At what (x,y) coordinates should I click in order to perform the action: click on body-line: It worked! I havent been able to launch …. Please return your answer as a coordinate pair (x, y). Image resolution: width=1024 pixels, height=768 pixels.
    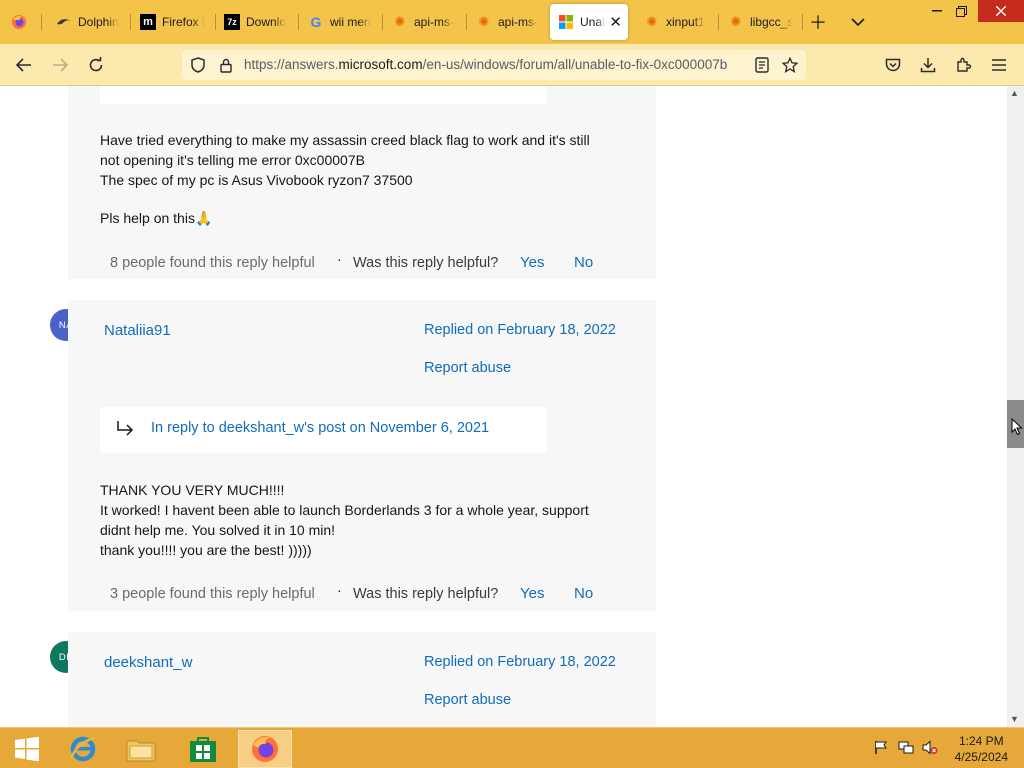
    Looking at the image, I should click on (344, 510).